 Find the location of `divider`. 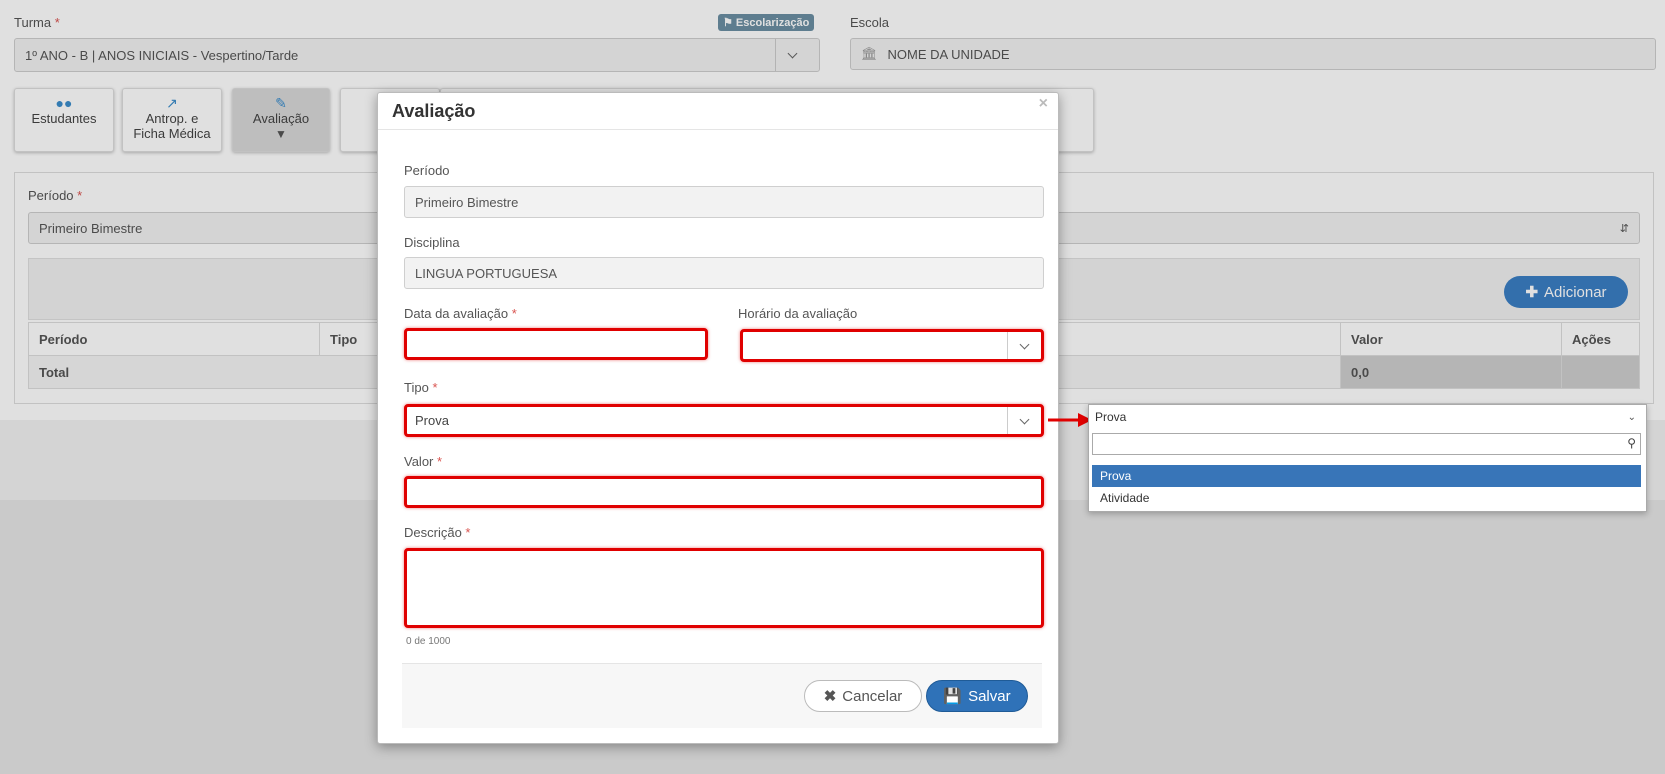

divider is located at coordinates (718, 129).